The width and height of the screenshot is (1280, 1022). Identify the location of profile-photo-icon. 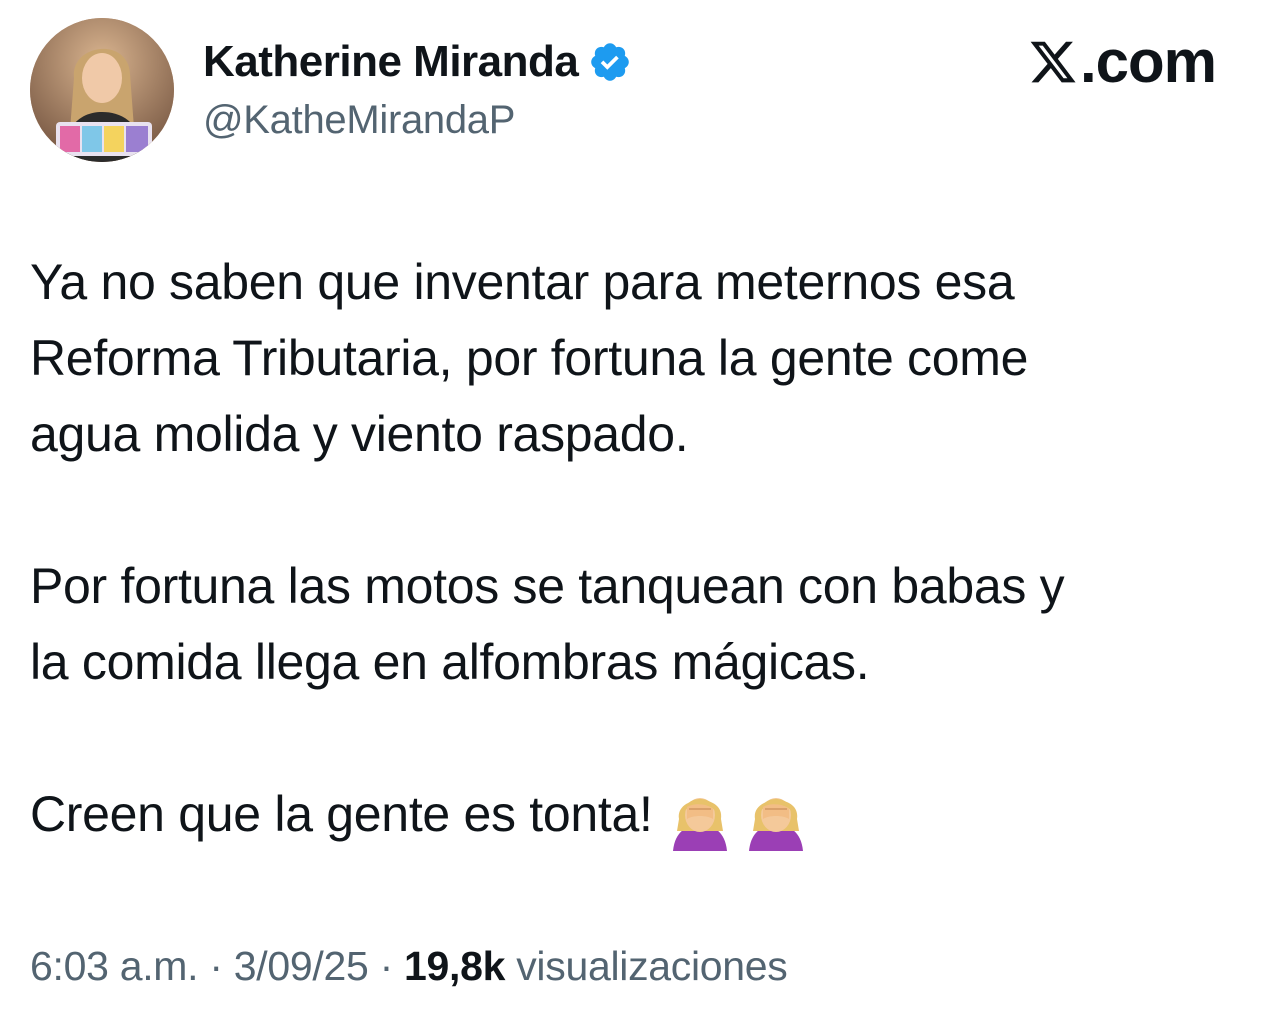
(102, 90).